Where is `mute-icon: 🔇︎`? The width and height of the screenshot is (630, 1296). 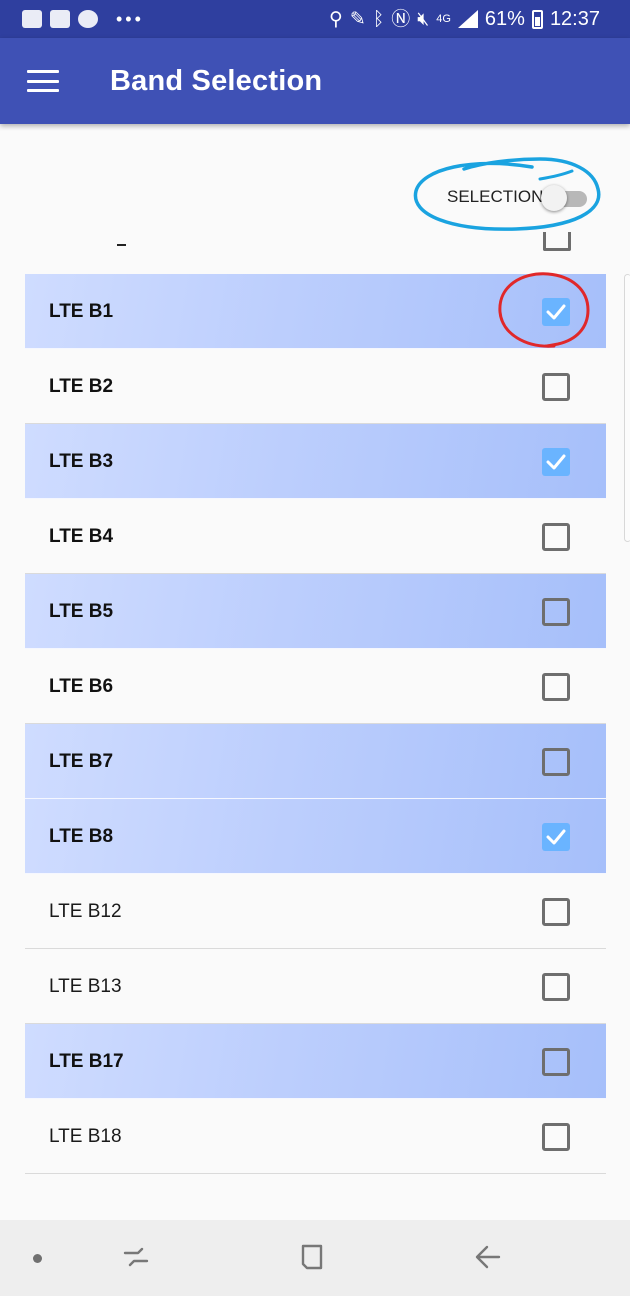 mute-icon: 🔇︎ is located at coordinates (423, 19).